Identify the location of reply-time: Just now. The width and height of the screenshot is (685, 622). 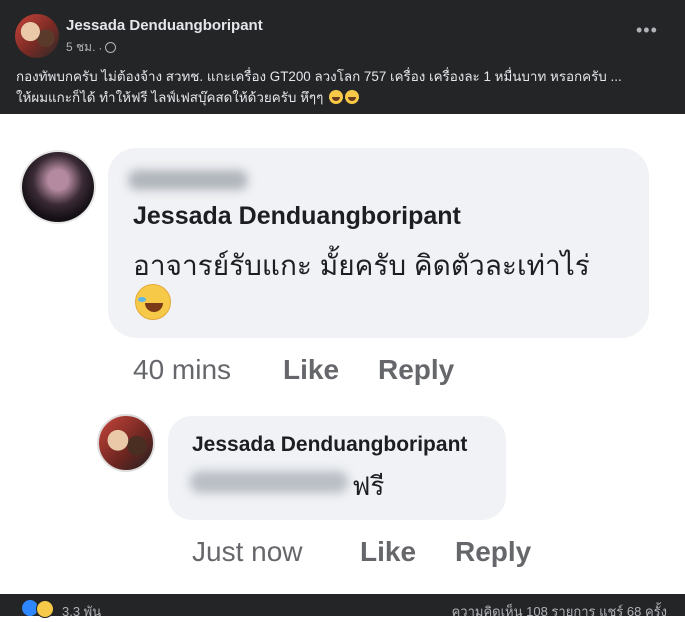
(247, 552).